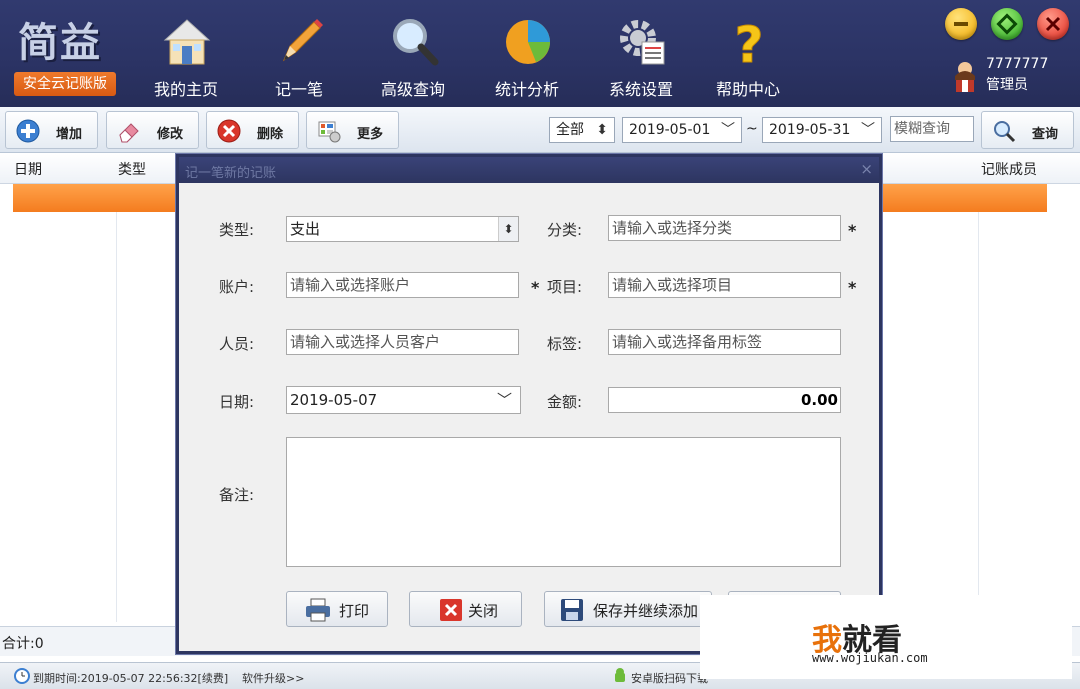  What do you see at coordinates (237, 287) in the screenshot?
I see `account-label: 账户:` at bounding box center [237, 287].